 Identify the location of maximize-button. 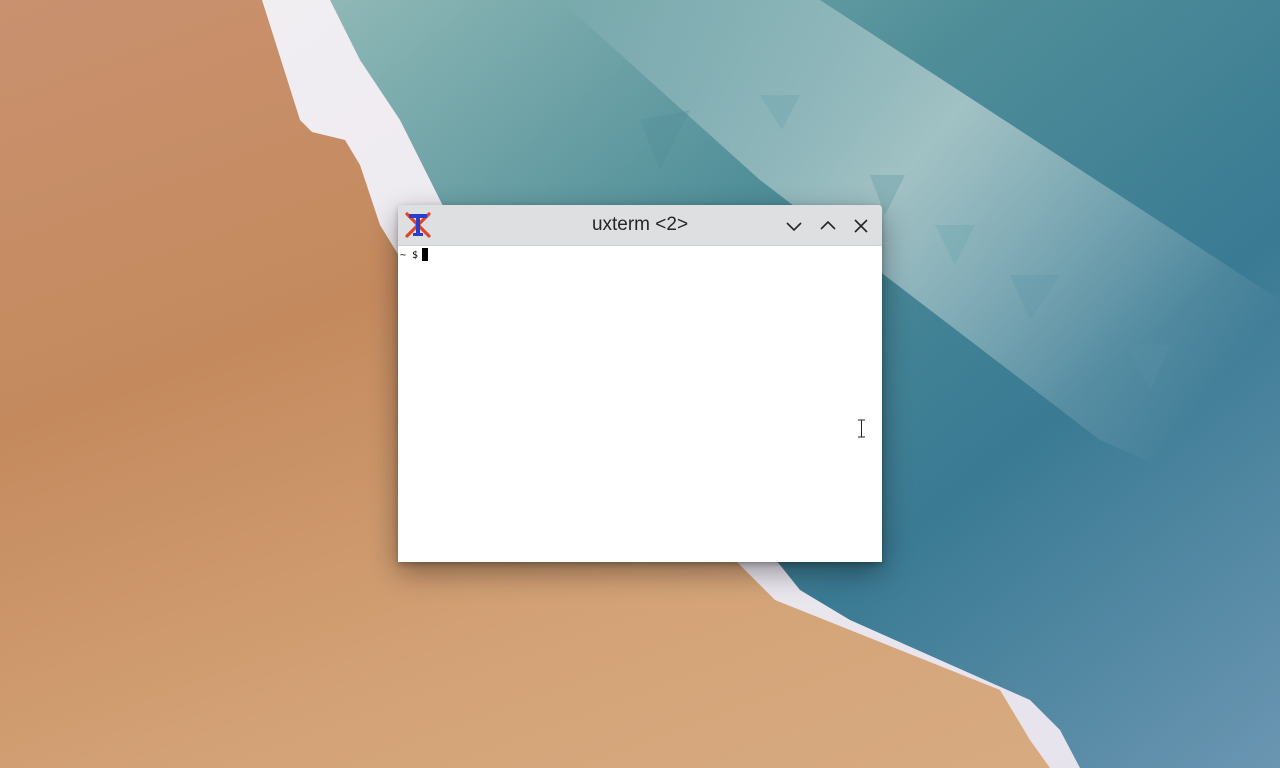
(828, 226).